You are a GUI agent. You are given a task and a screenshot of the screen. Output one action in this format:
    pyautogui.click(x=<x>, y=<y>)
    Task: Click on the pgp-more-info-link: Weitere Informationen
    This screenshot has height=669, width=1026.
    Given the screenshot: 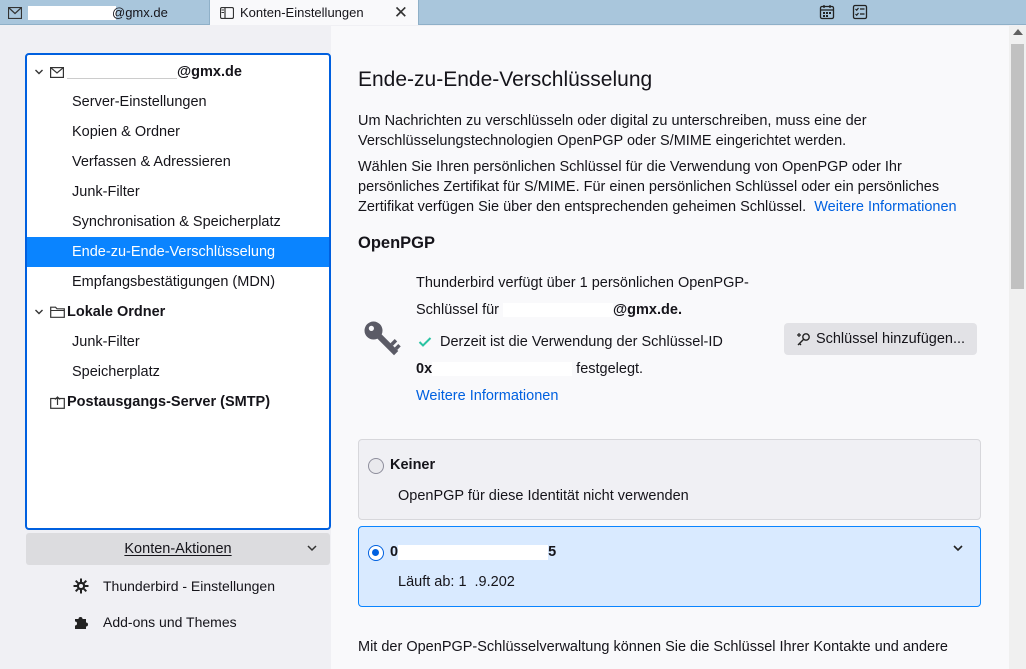 What is the action you would take?
    pyautogui.click(x=487, y=396)
    